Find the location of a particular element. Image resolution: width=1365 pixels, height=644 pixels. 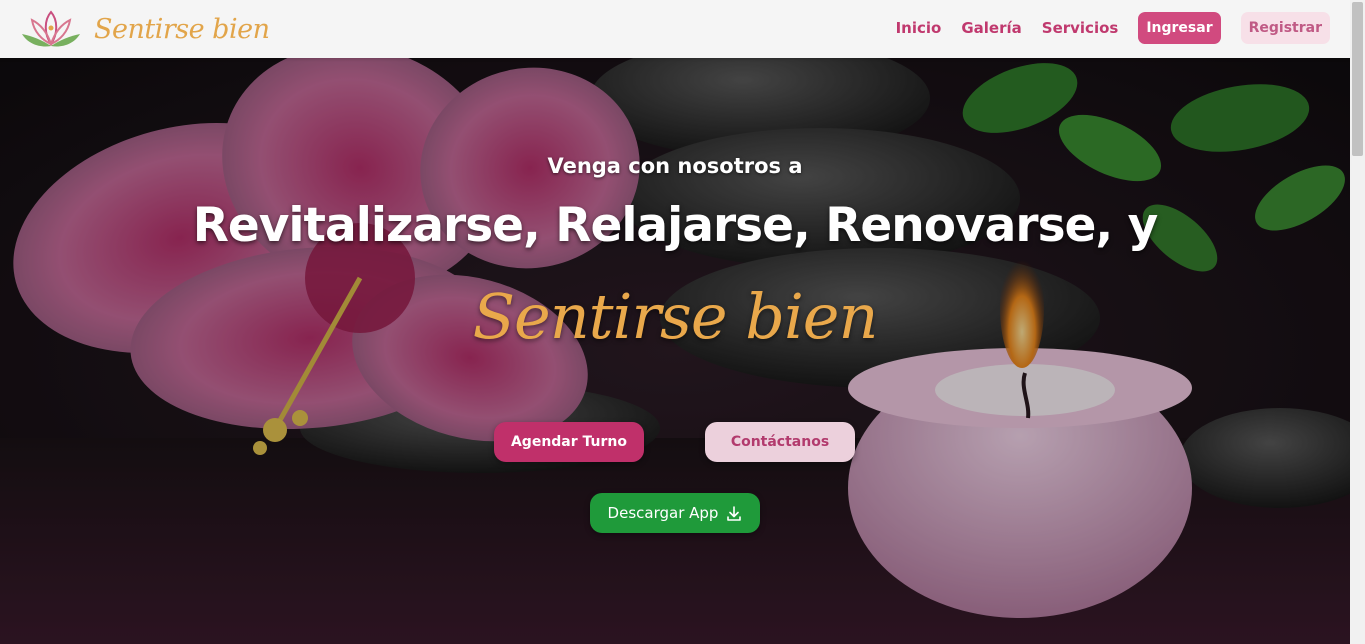

lotus-logo-icon is located at coordinates (51, 28).